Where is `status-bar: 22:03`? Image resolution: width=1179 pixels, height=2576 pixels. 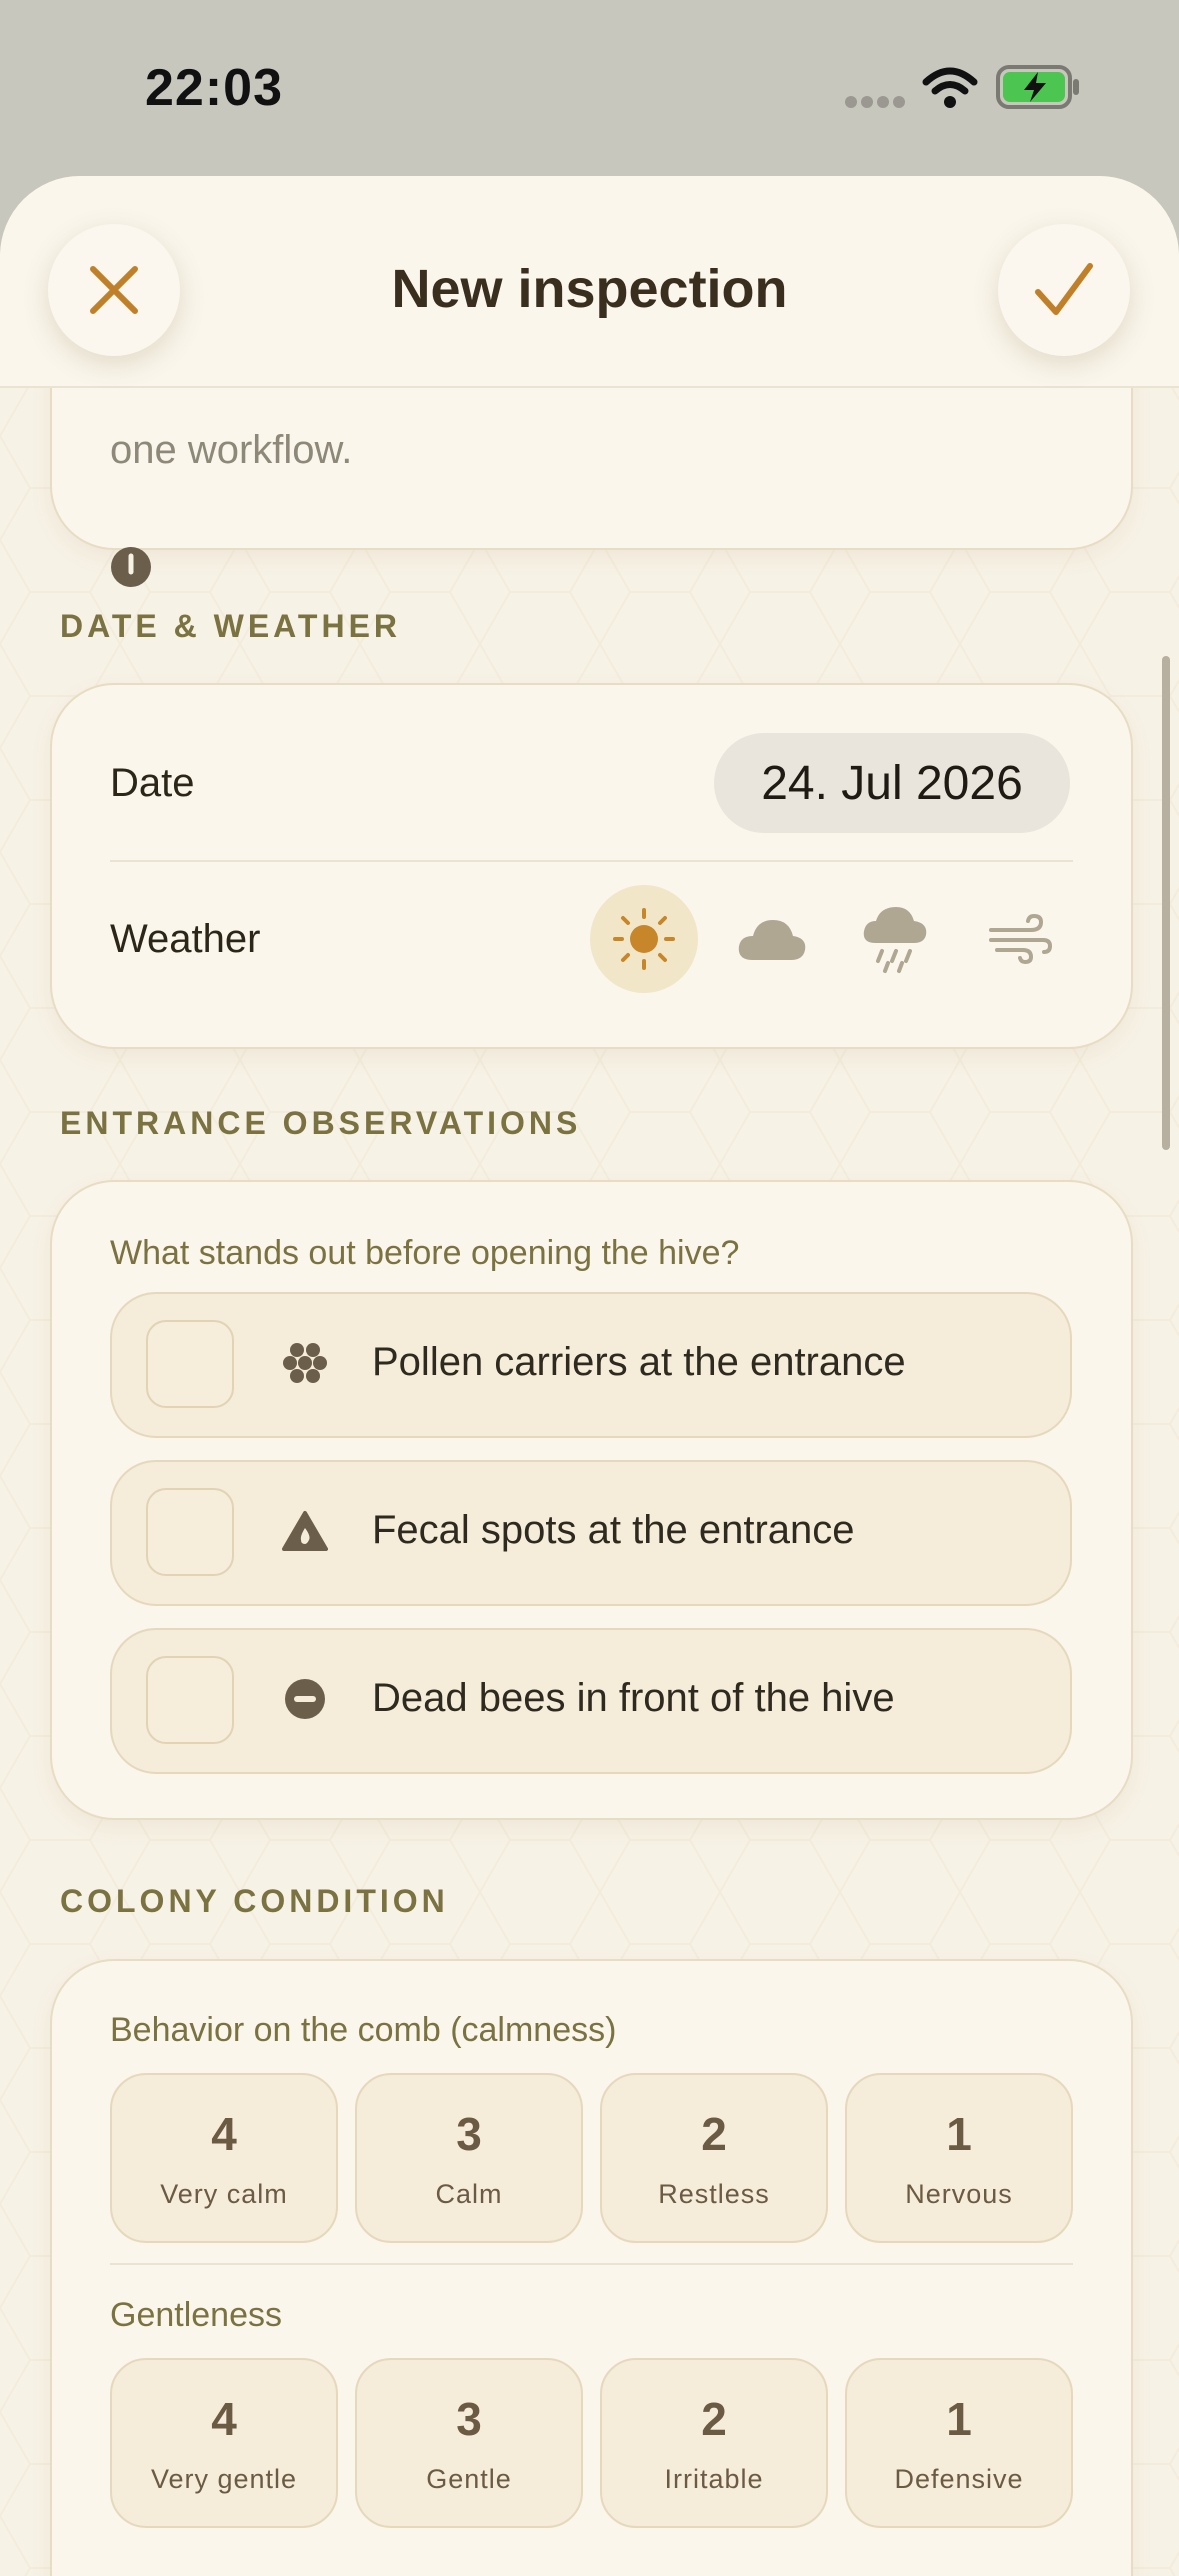 status-bar: 22:03 is located at coordinates (589, 90).